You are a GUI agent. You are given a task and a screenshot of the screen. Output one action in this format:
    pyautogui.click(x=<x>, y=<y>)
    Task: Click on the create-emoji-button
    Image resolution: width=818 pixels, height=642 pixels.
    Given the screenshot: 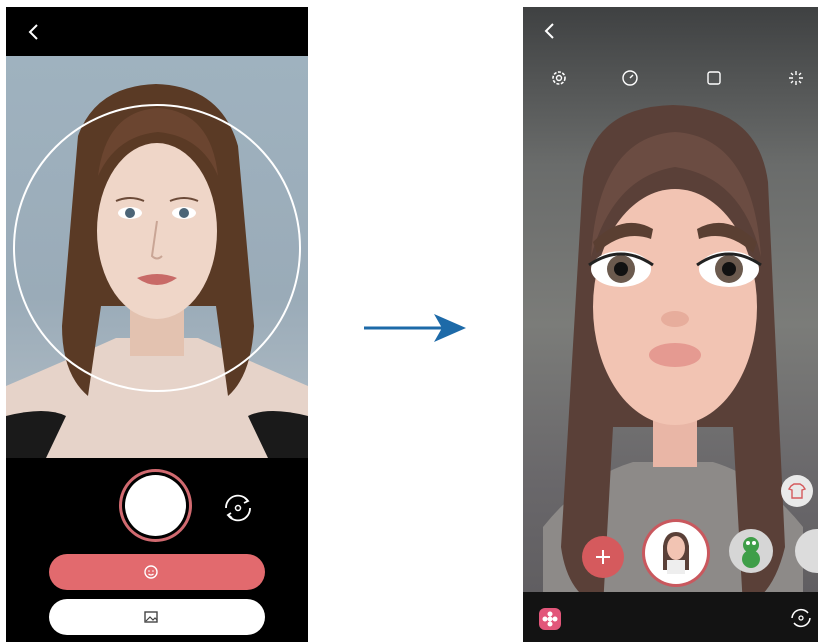 What is the action you would take?
    pyautogui.click(x=157, y=572)
    